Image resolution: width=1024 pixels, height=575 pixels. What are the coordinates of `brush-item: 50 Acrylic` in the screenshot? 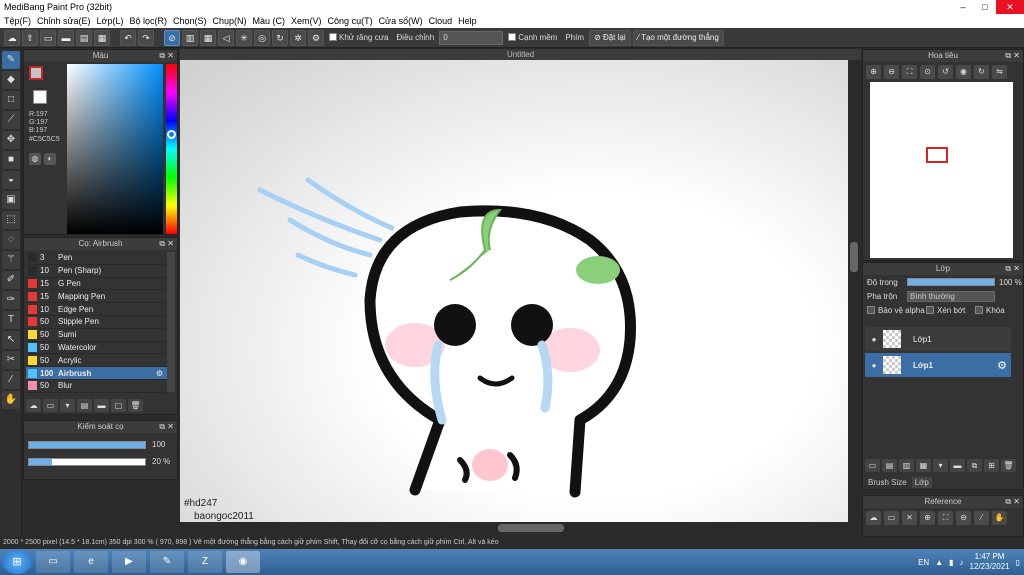 It's located at (96, 361).